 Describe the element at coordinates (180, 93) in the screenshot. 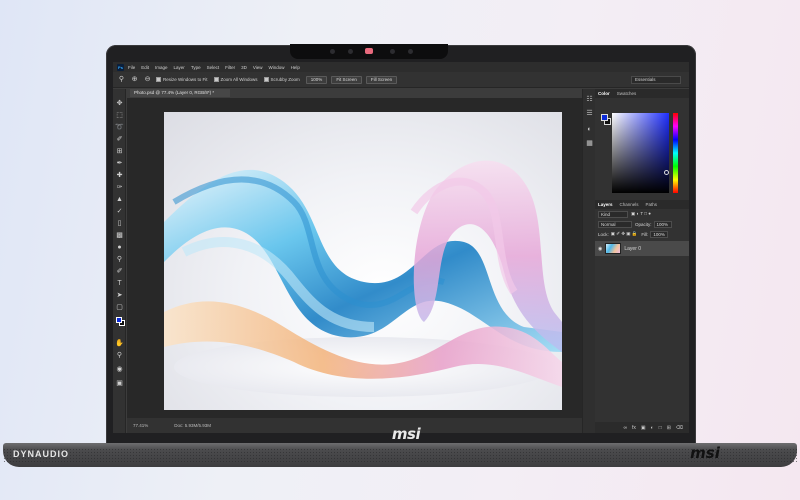

I see `document-tab: Photo.psd @ 77.4% (Layer 0, RGB/8*) *` at that location.